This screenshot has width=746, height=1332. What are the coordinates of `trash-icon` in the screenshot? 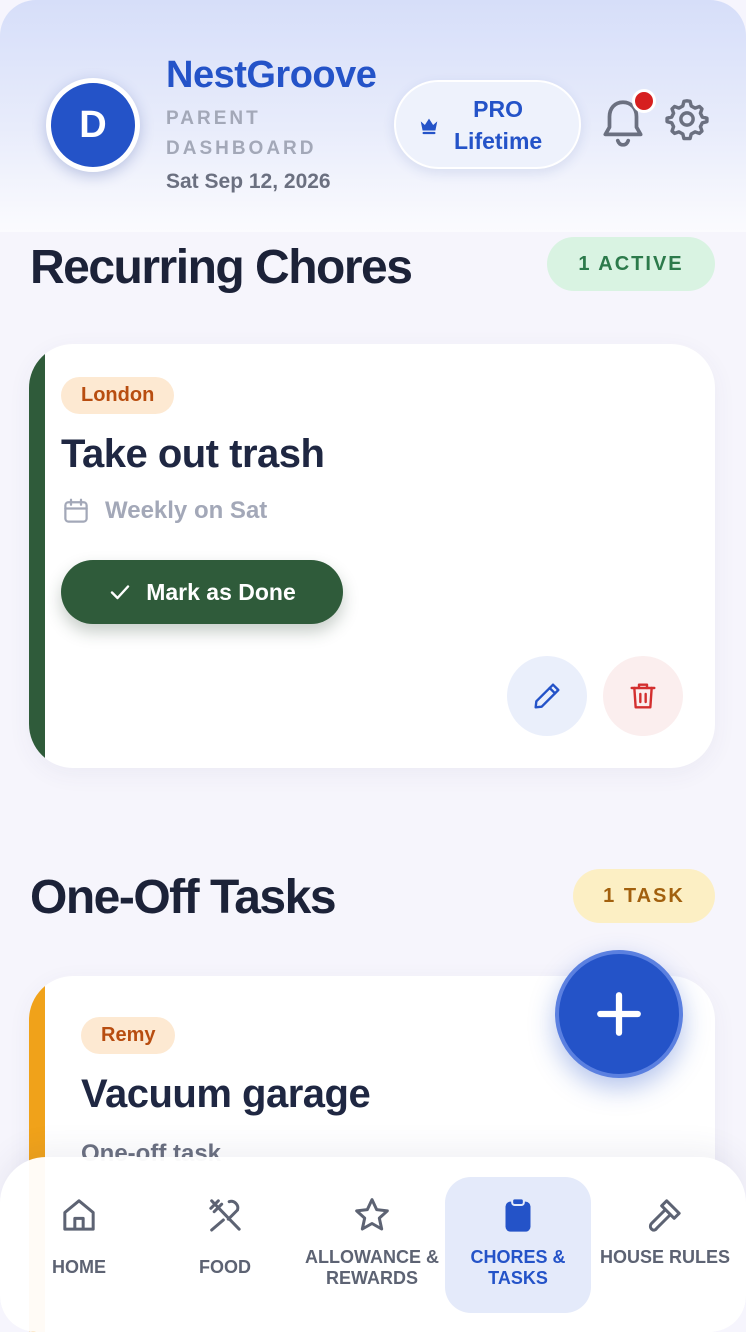 It's located at (643, 696).